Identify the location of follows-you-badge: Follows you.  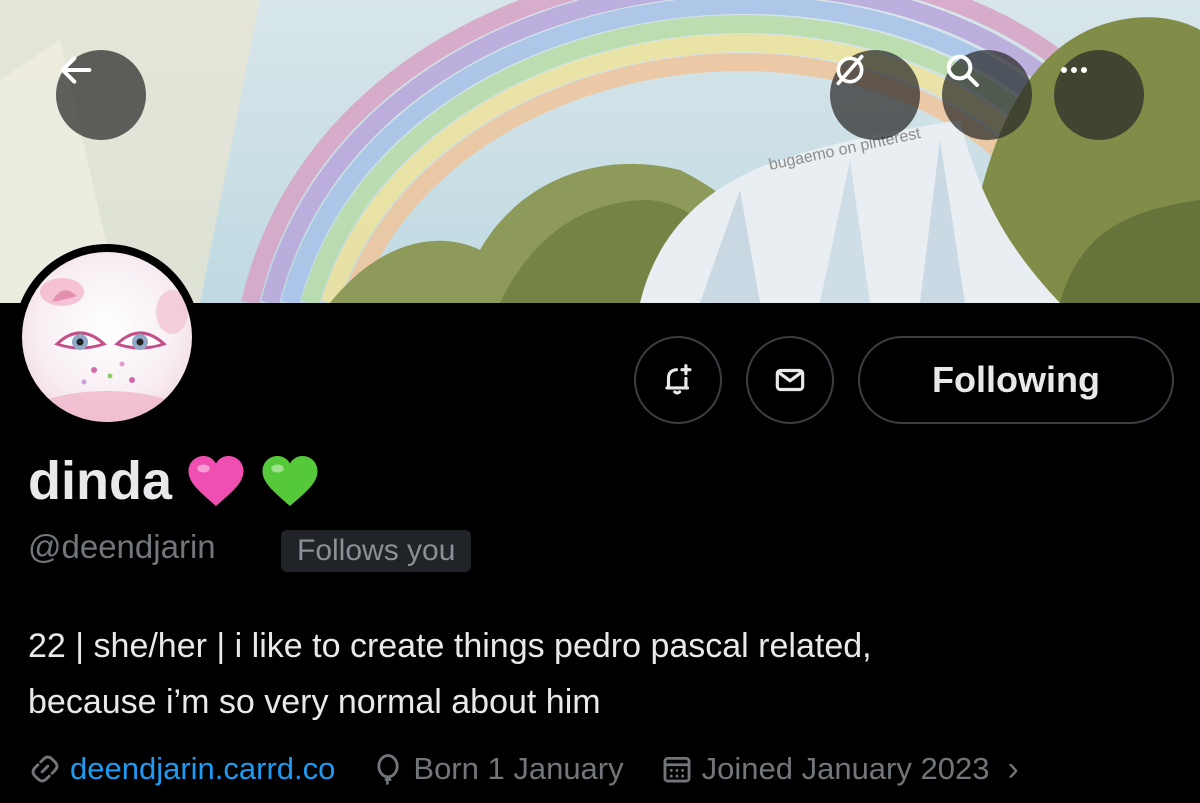
(376, 551).